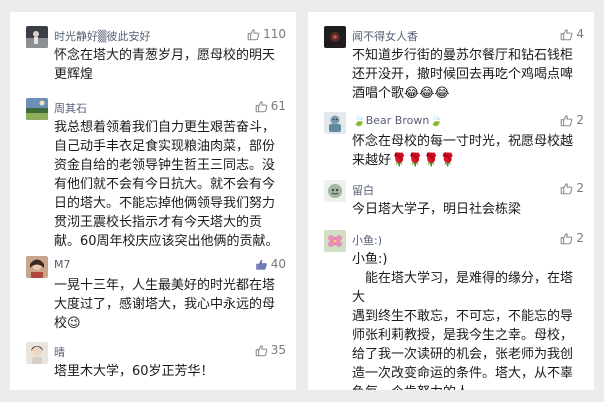 The image size is (604, 402). I want to click on like-count: 35, so click(278, 350).